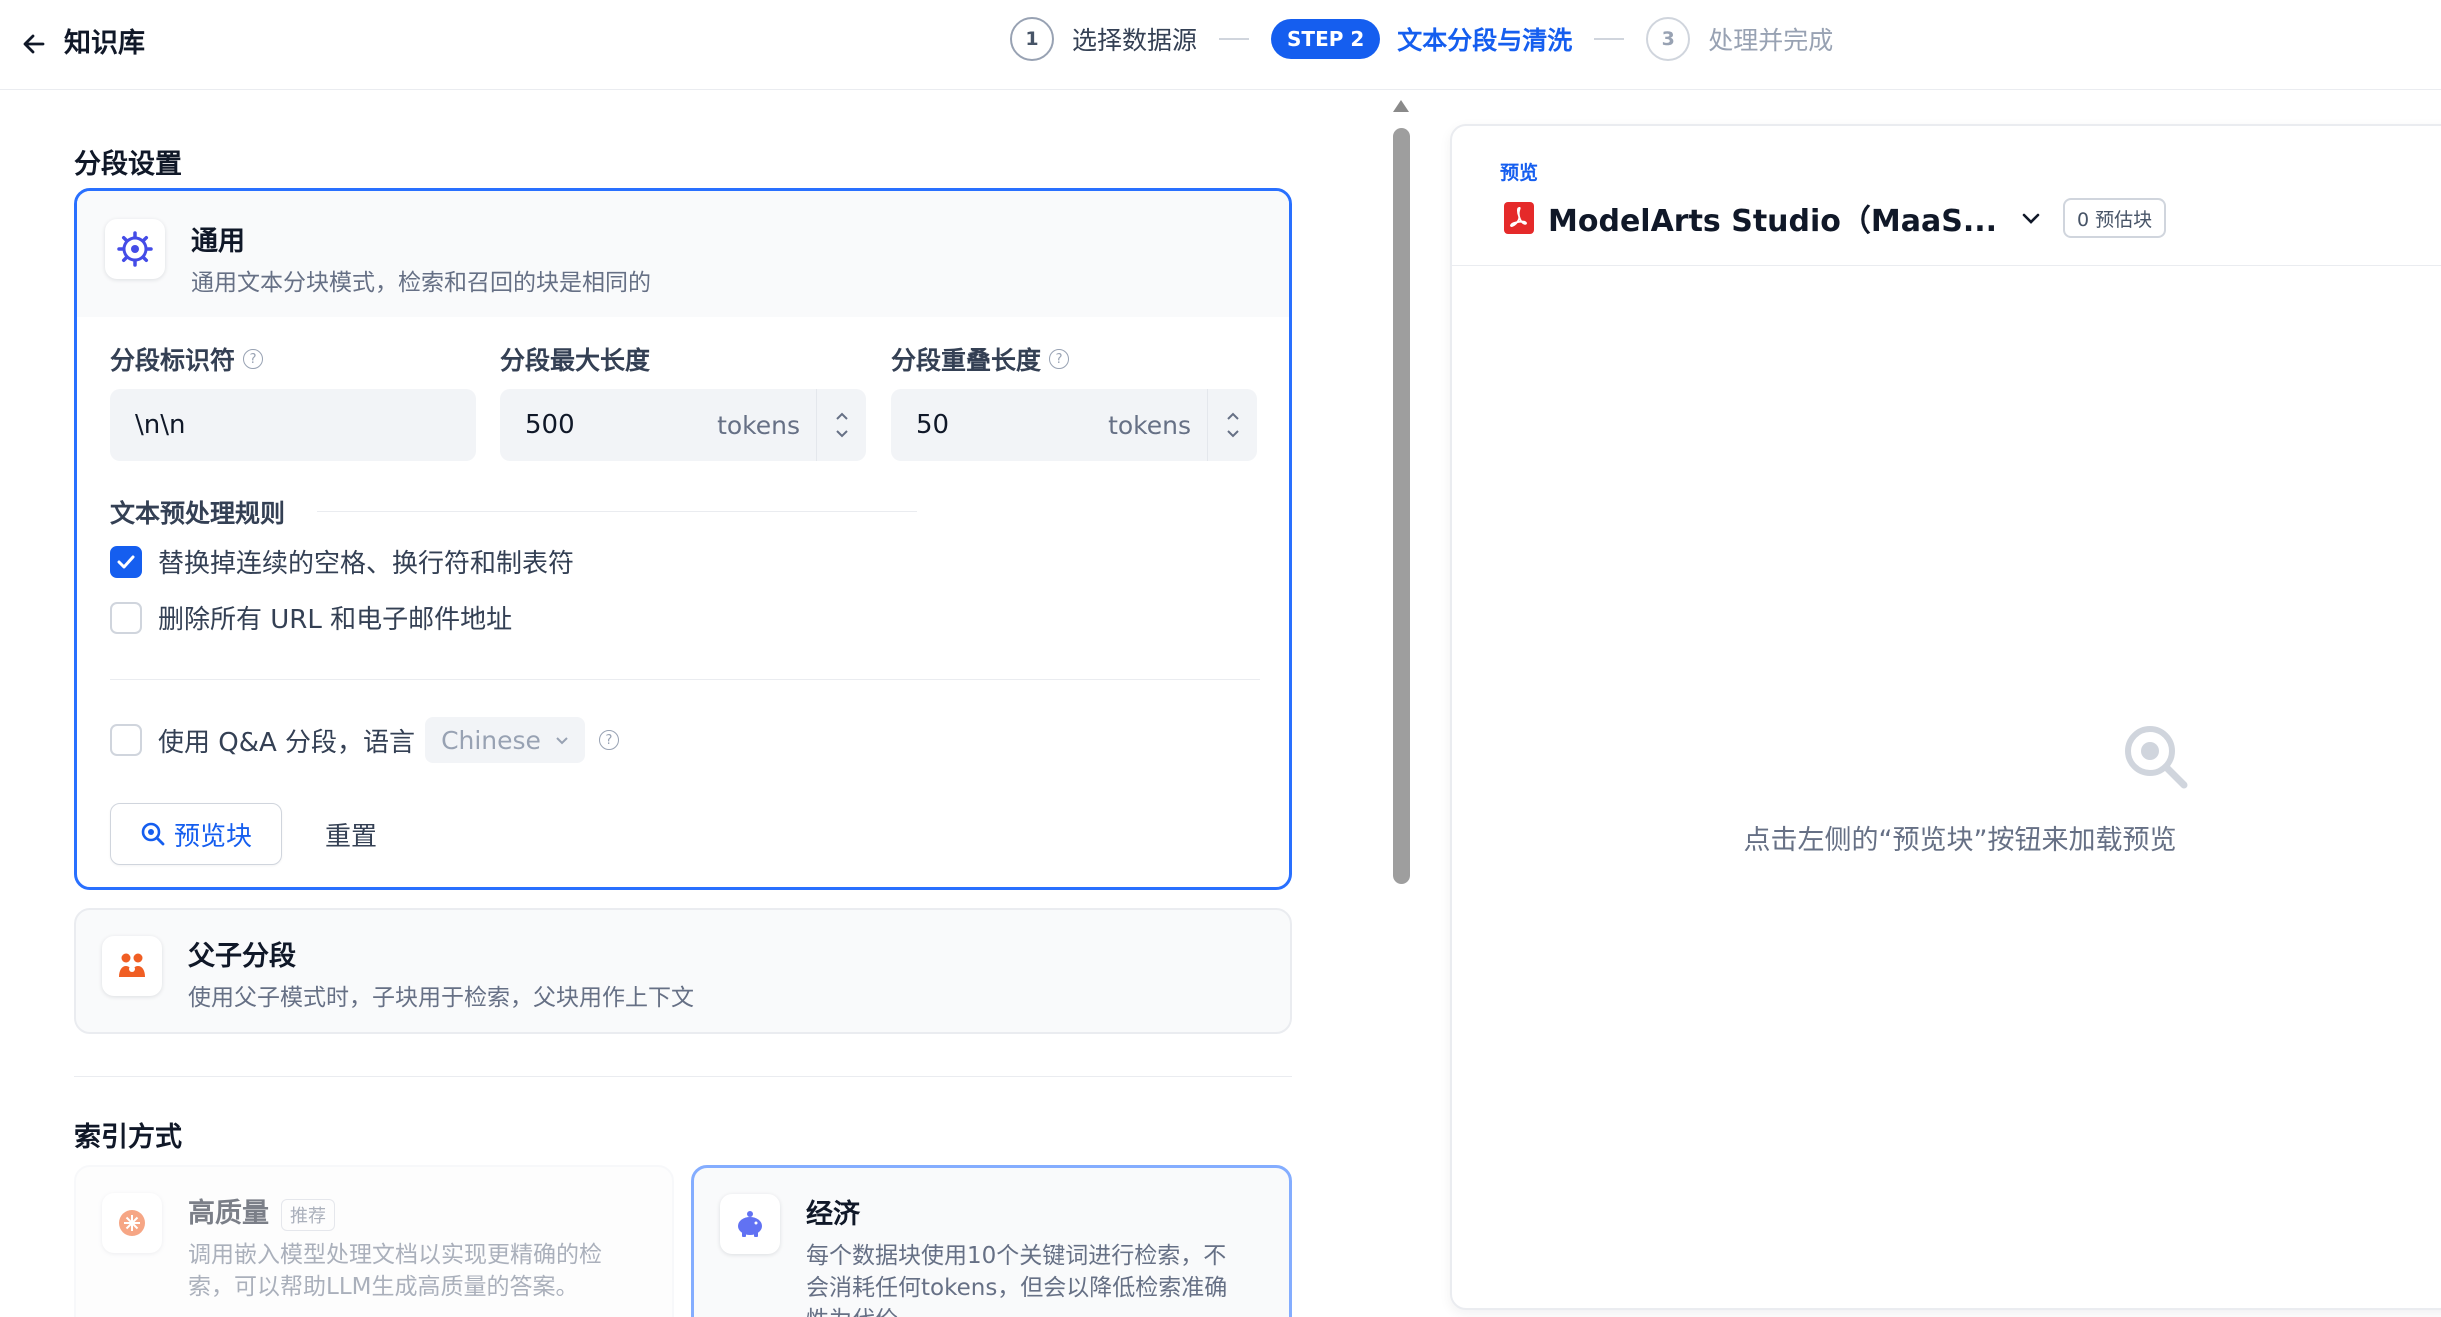 The height and width of the screenshot is (1317, 2441). I want to click on rule-url-row: 删除所有 URL 和电子邮件地址, so click(311, 617).